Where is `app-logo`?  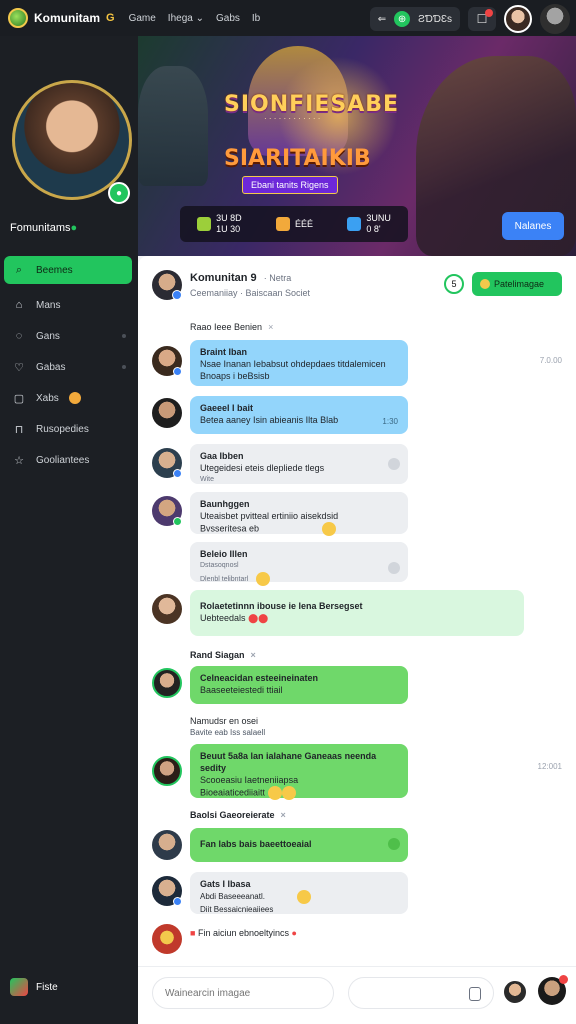 app-logo is located at coordinates (18, 18).